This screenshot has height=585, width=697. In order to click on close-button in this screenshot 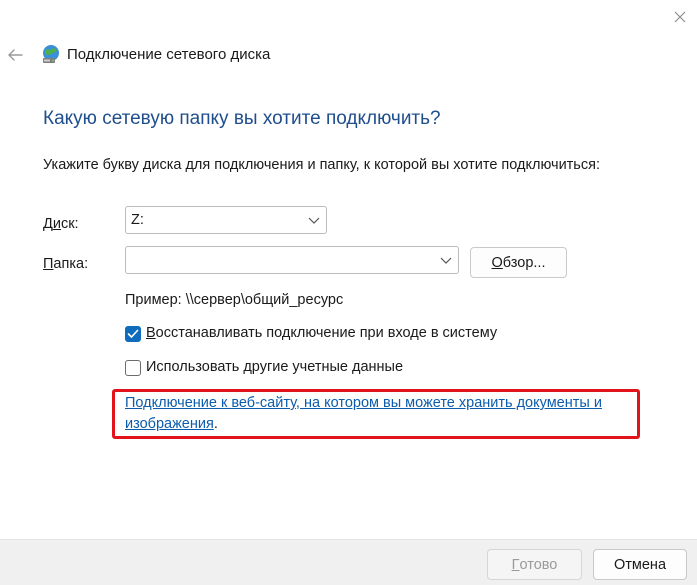, I will do `click(680, 17)`.